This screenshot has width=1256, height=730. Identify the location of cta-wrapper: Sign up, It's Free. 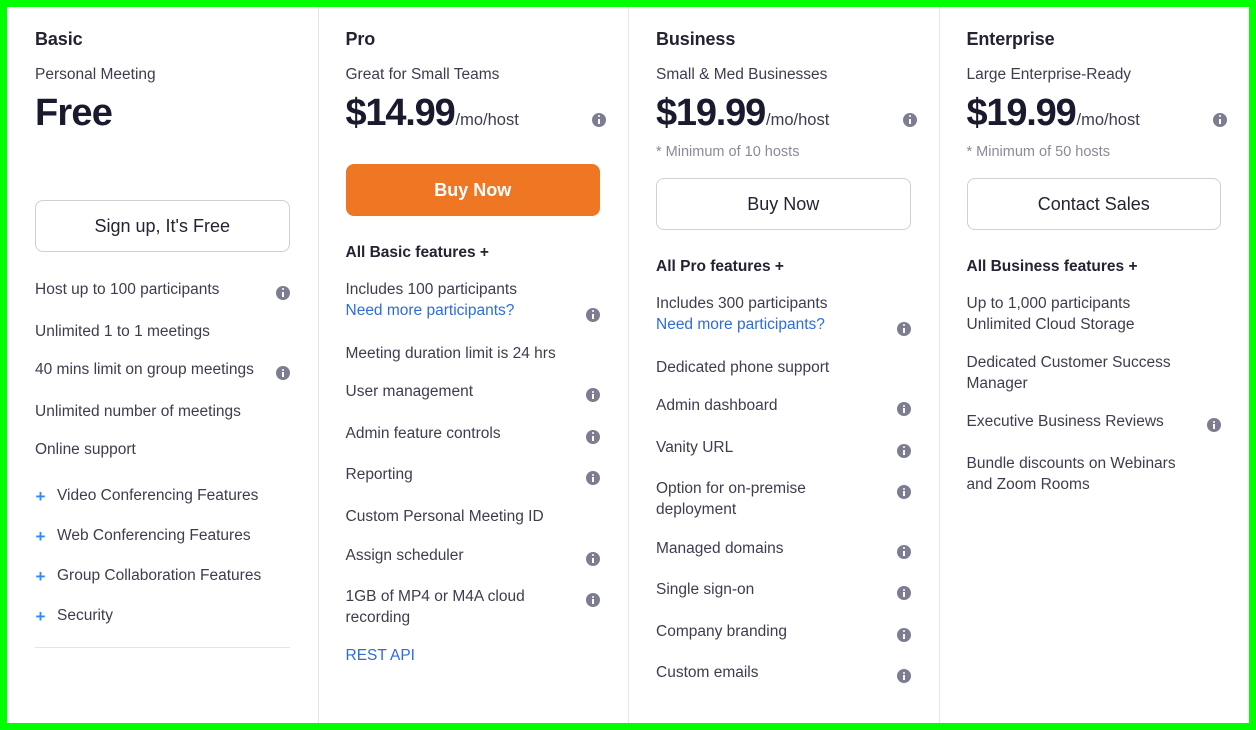
(162, 226).